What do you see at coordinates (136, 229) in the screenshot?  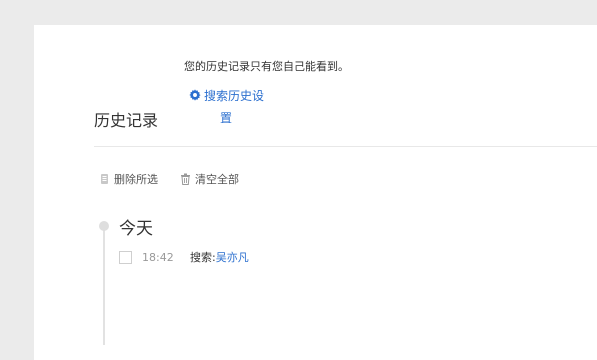 I see `day-heading: 今天` at bounding box center [136, 229].